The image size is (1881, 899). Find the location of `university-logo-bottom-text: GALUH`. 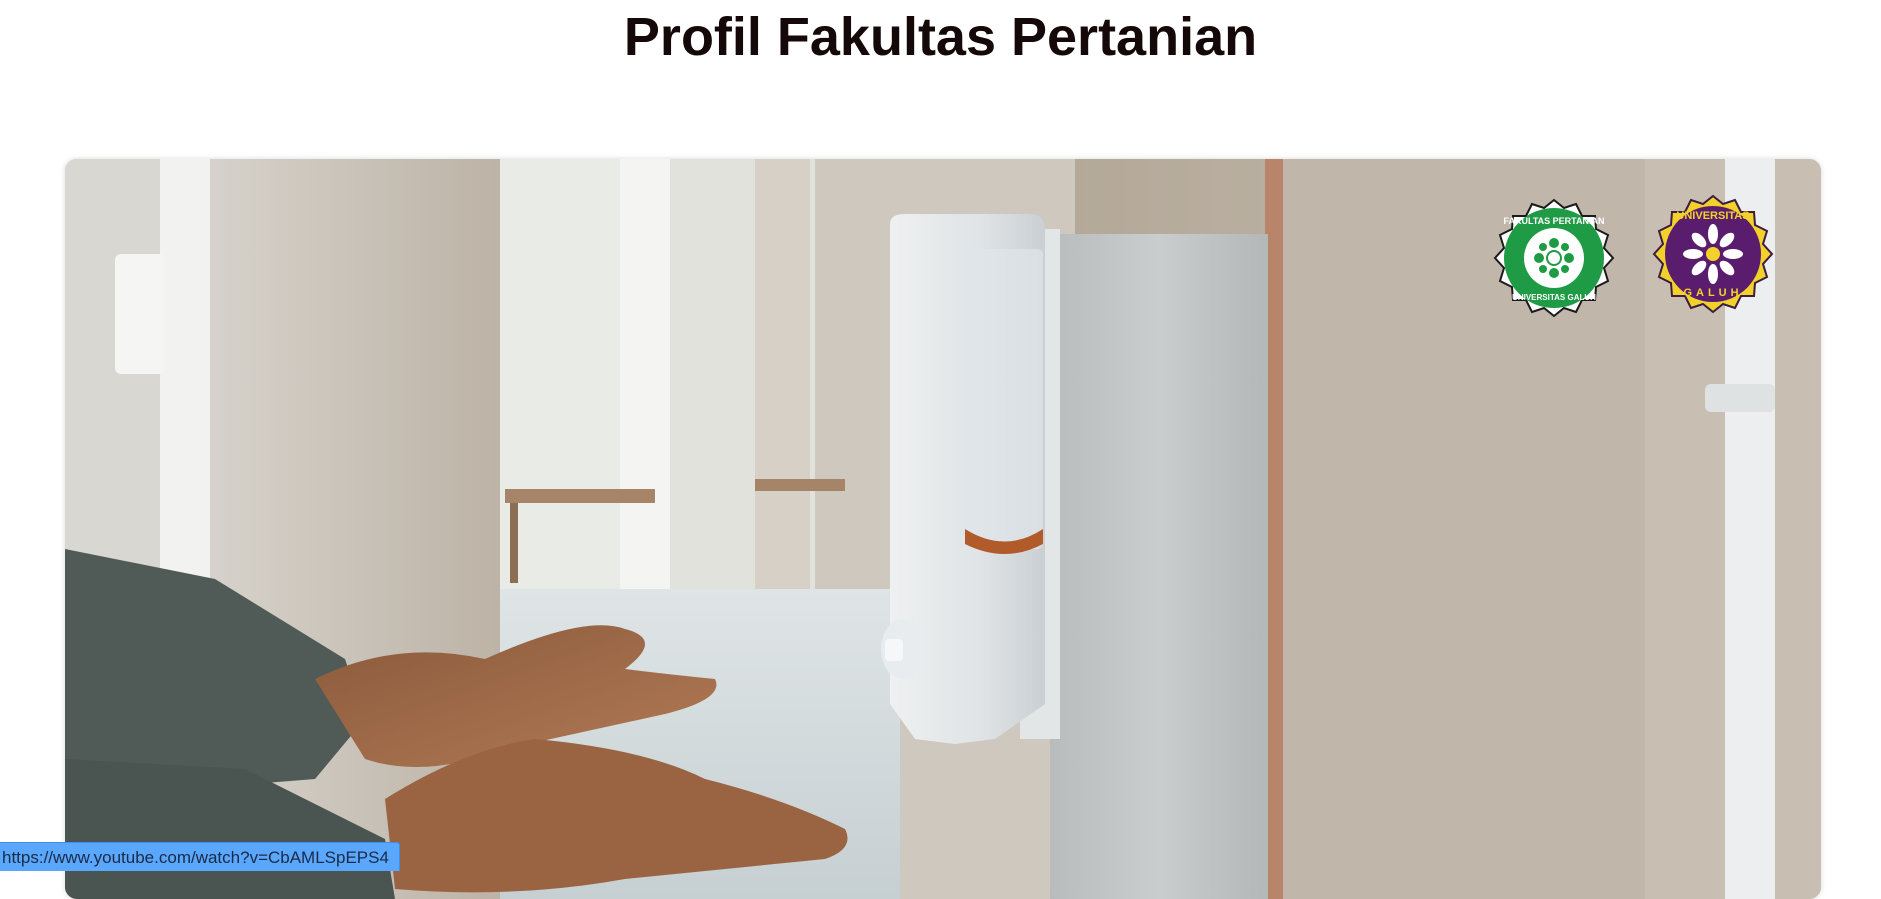

university-logo-bottom-text: GALUH is located at coordinates (1712, 293).